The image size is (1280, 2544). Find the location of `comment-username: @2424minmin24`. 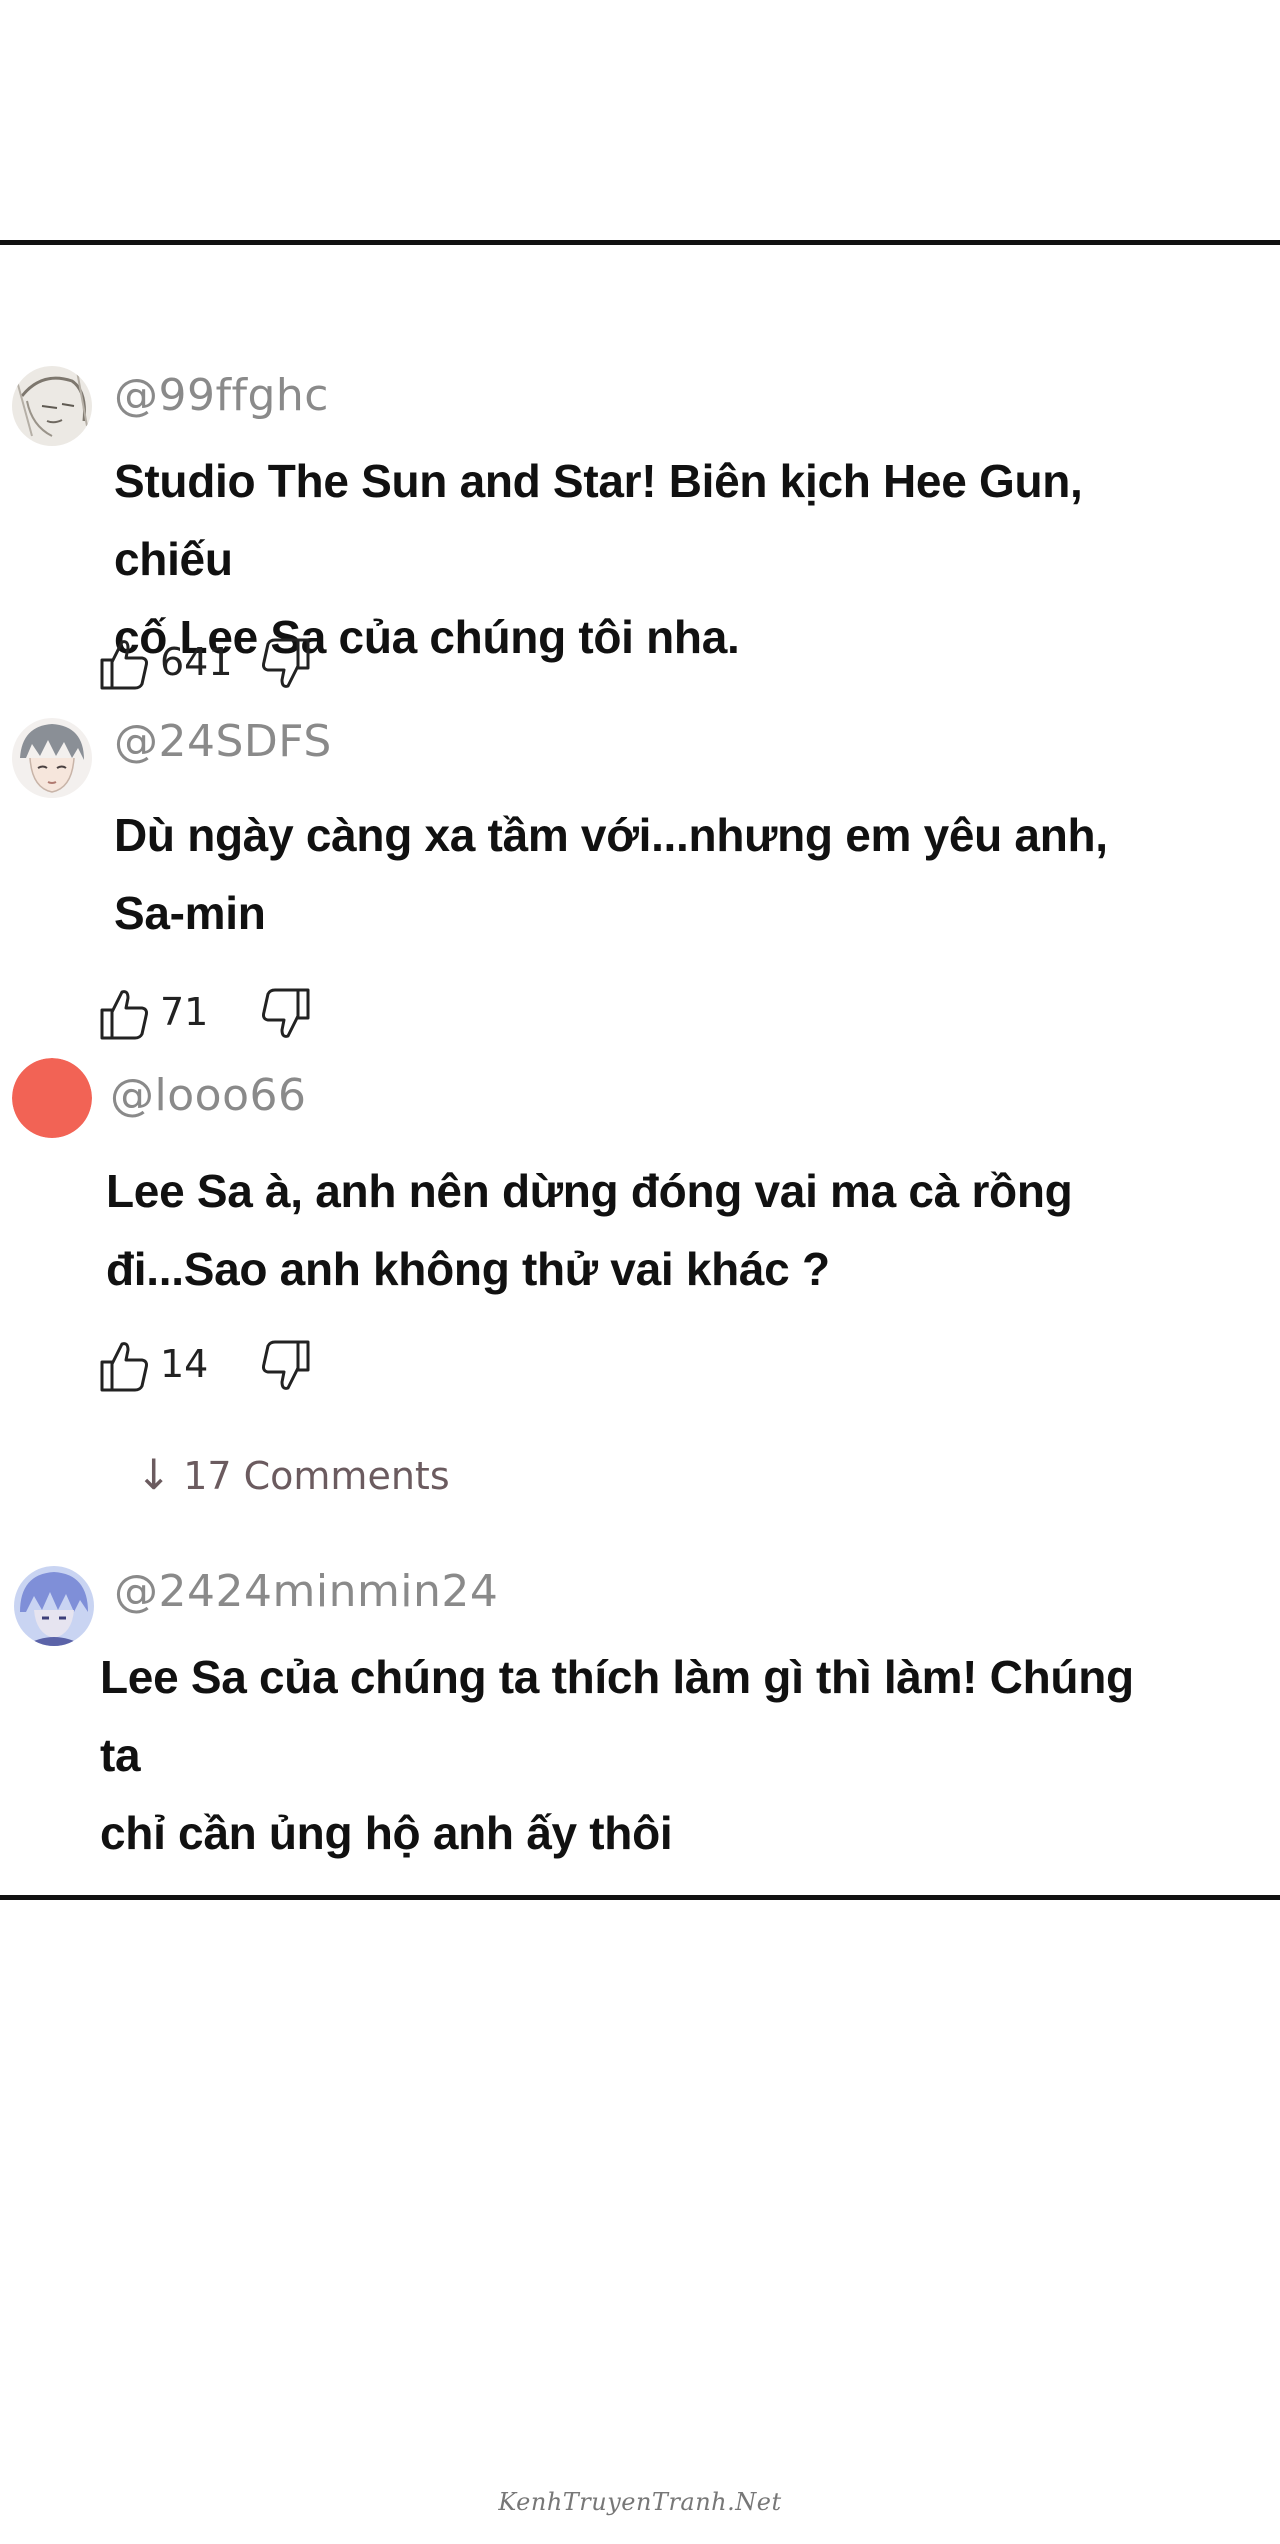

comment-username: @2424minmin24 is located at coordinates (306, 1591).